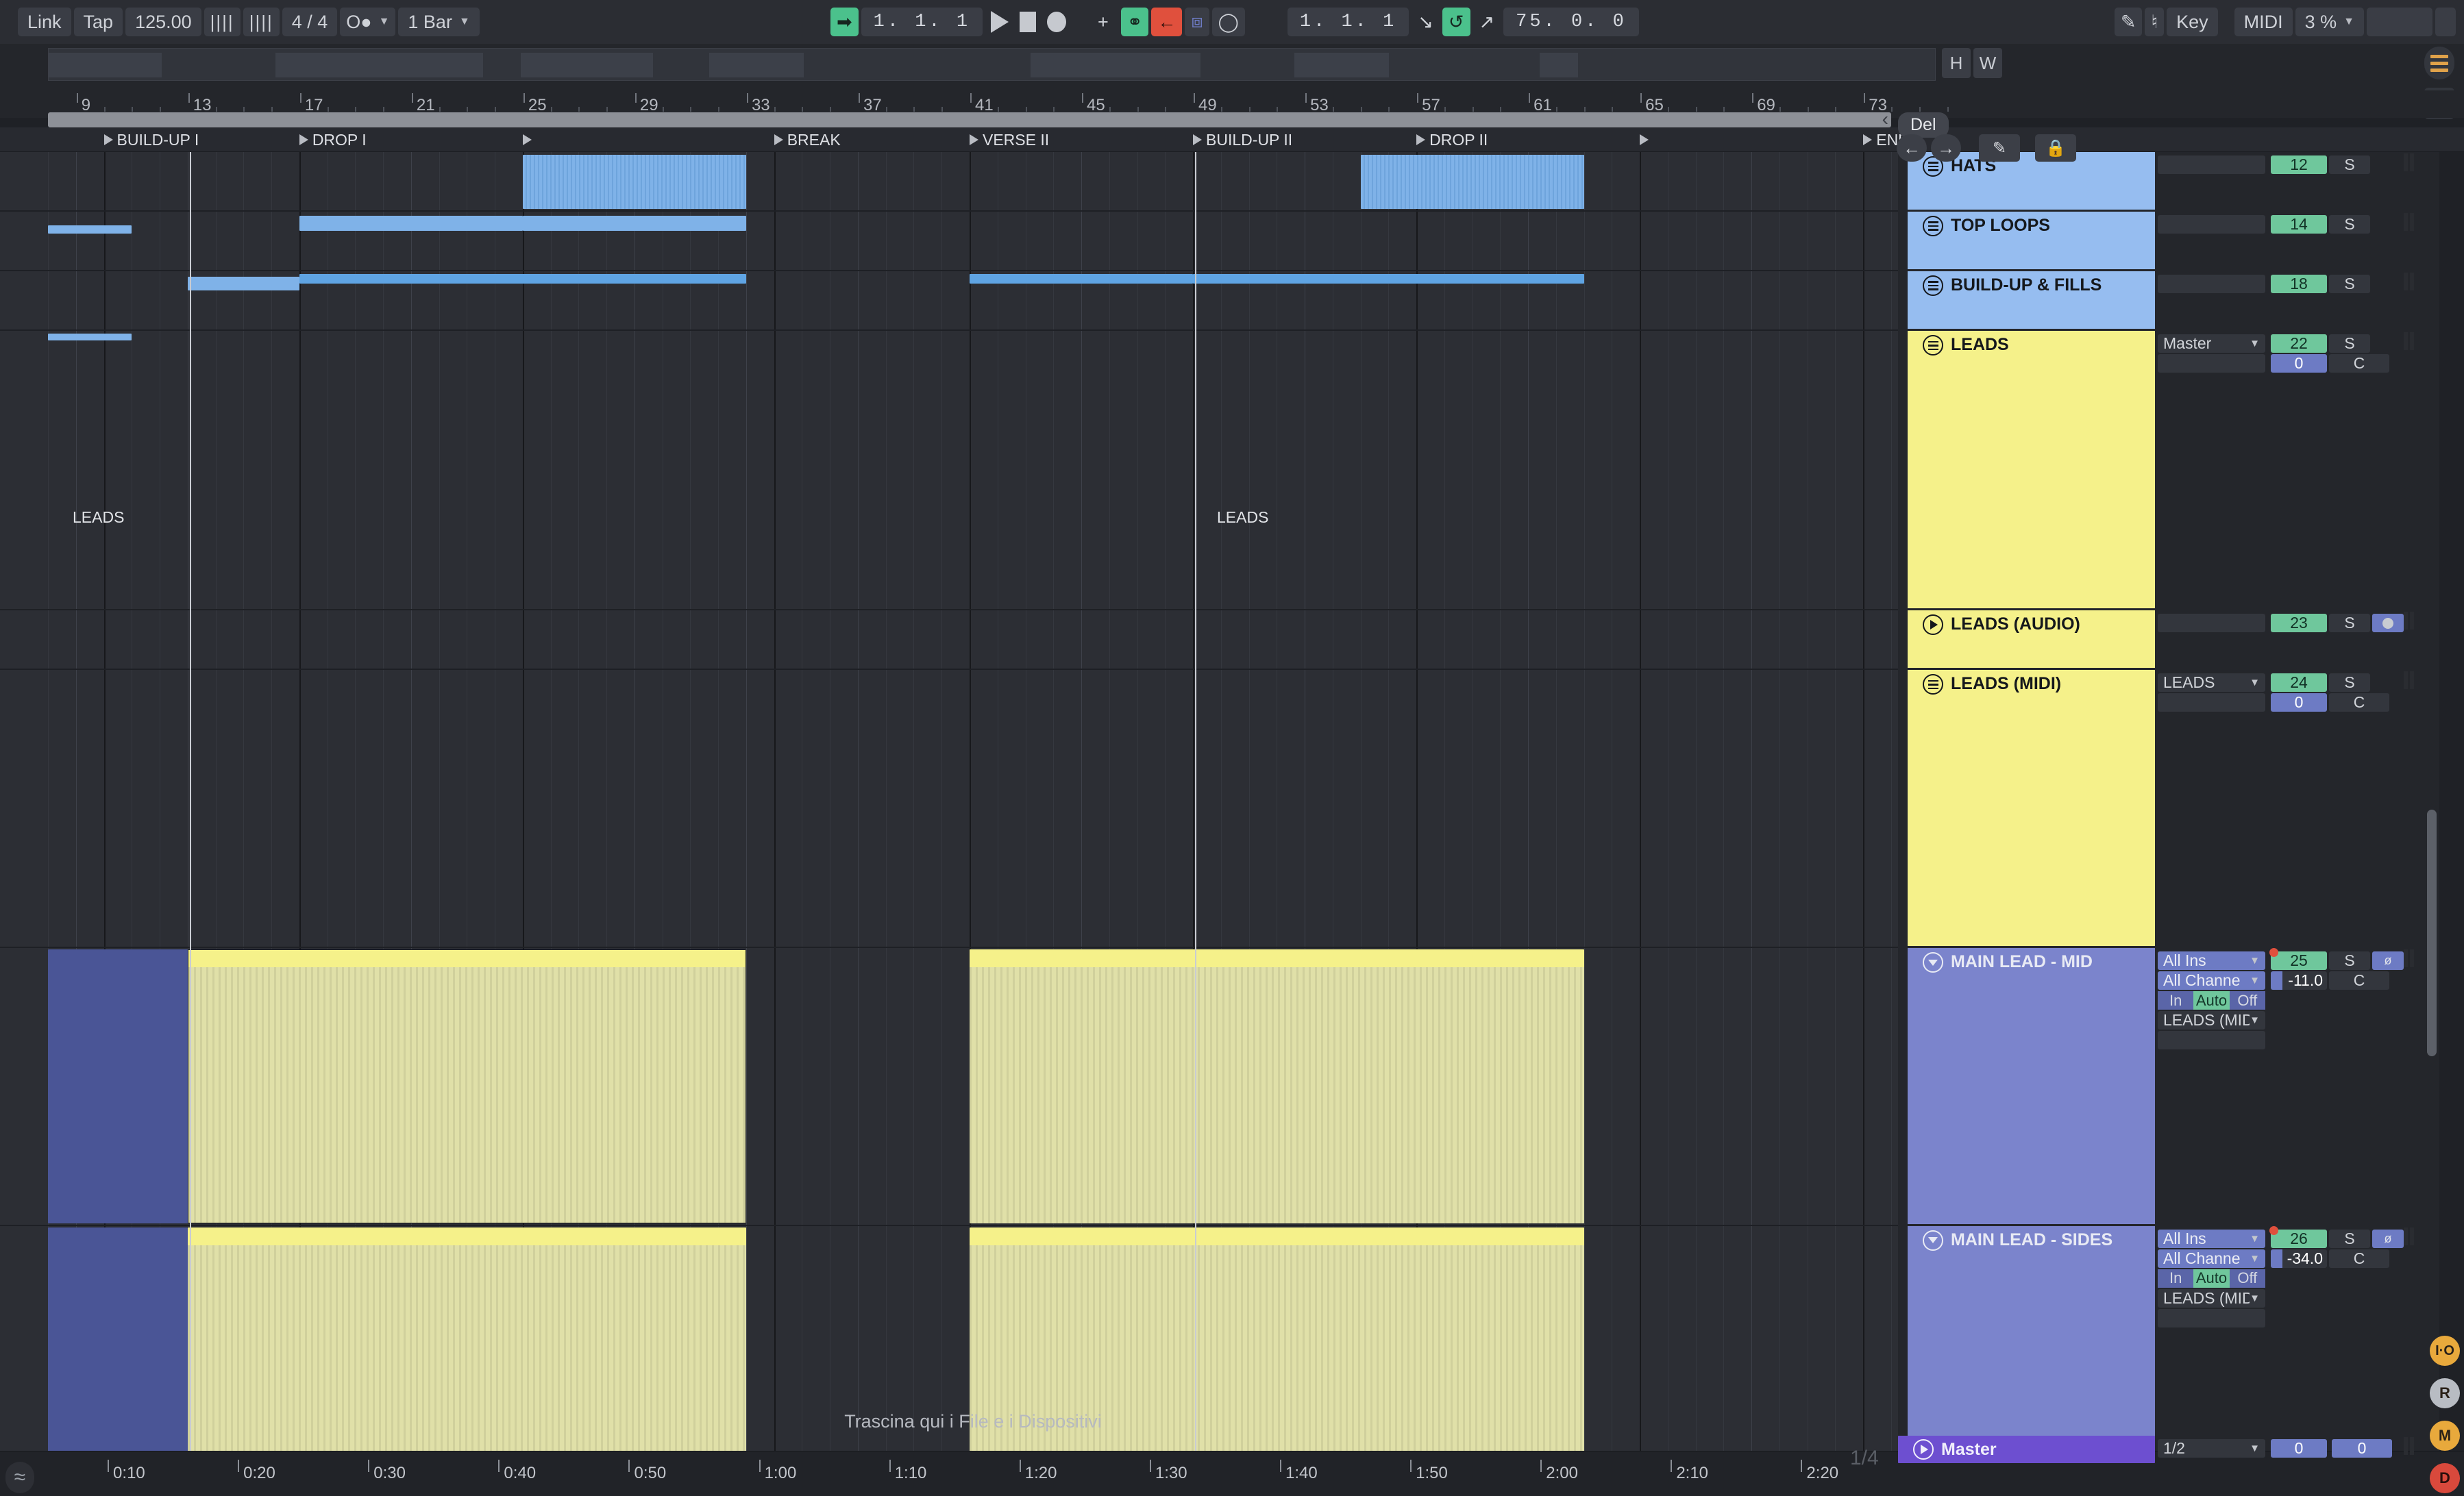 Image resolution: width=2464 pixels, height=1496 pixels. I want to click on track-number: 18, so click(2299, 284).